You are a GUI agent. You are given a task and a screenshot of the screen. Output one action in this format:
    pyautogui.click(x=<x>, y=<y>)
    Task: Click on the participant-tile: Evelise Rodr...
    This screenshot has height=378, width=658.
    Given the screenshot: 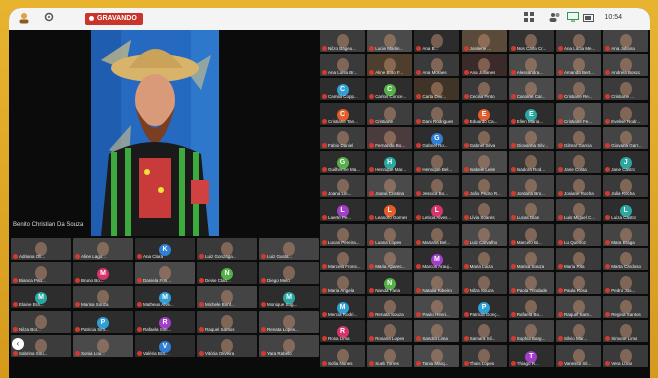 What is the action you would take?
    pyautogui.click(x=626, y=113)
    